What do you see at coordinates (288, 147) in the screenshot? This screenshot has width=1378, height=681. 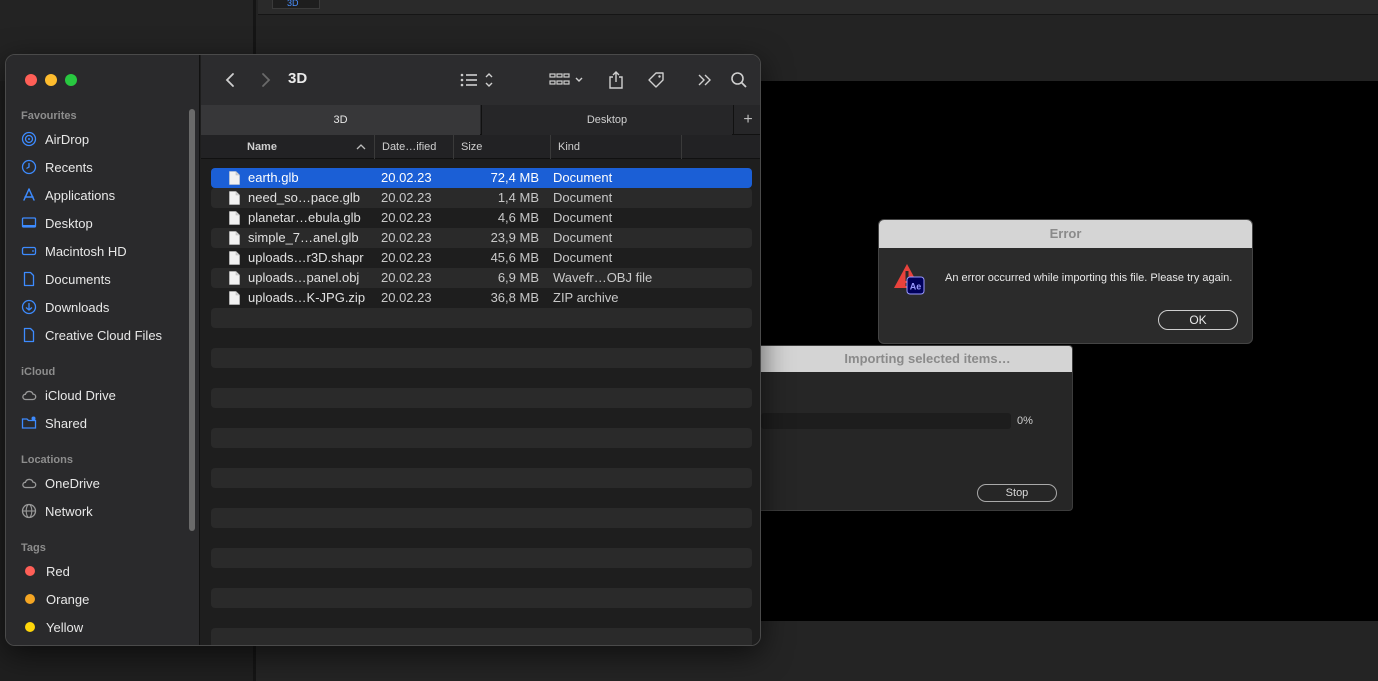 I see `column-header-name: Name` at bounding box center [288, 147].